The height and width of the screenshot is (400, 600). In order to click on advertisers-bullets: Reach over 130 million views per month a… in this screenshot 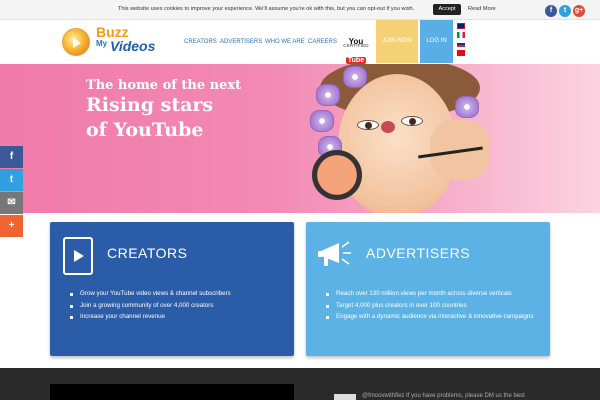, I will do `click(431, 305)`.